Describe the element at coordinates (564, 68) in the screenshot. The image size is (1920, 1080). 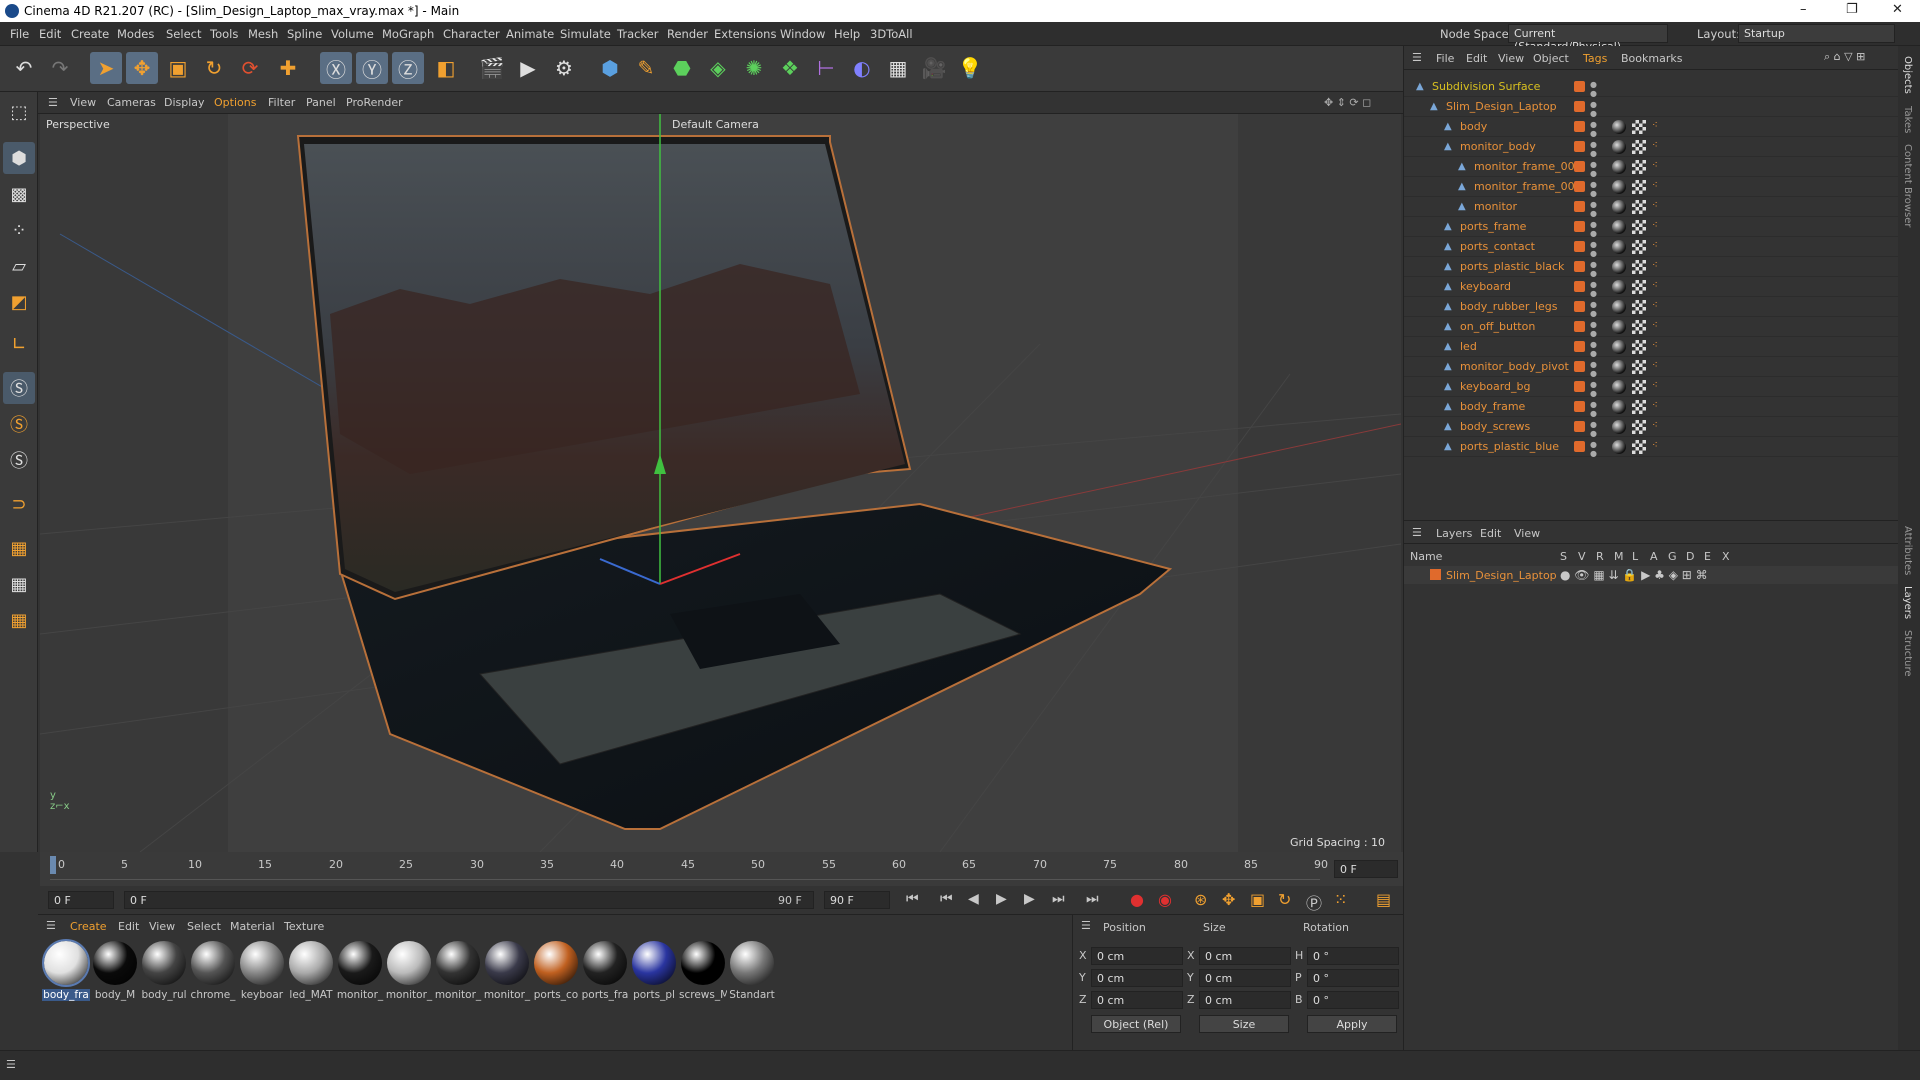
I see `render-settings-icon: ⚙` at that location.